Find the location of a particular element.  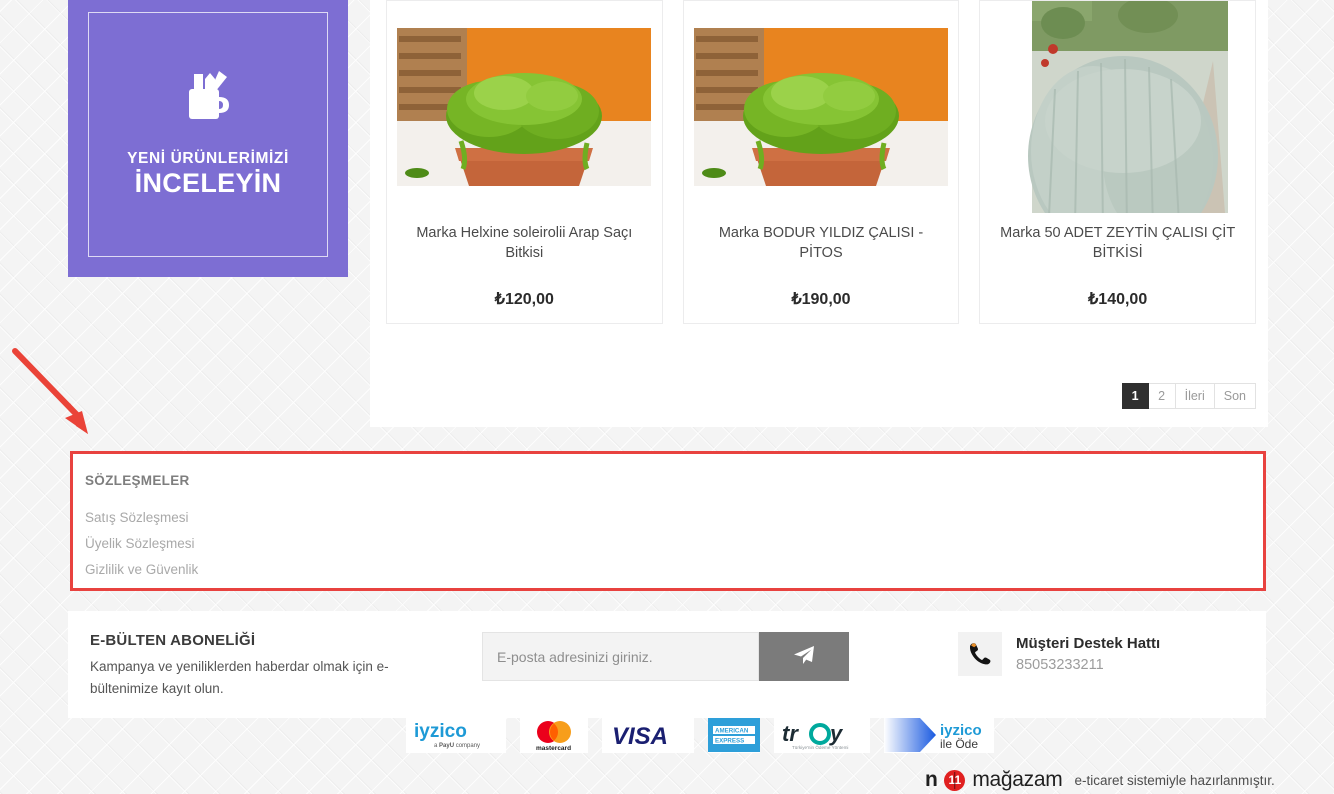

phone-icon is located at coordinates (980, 654).